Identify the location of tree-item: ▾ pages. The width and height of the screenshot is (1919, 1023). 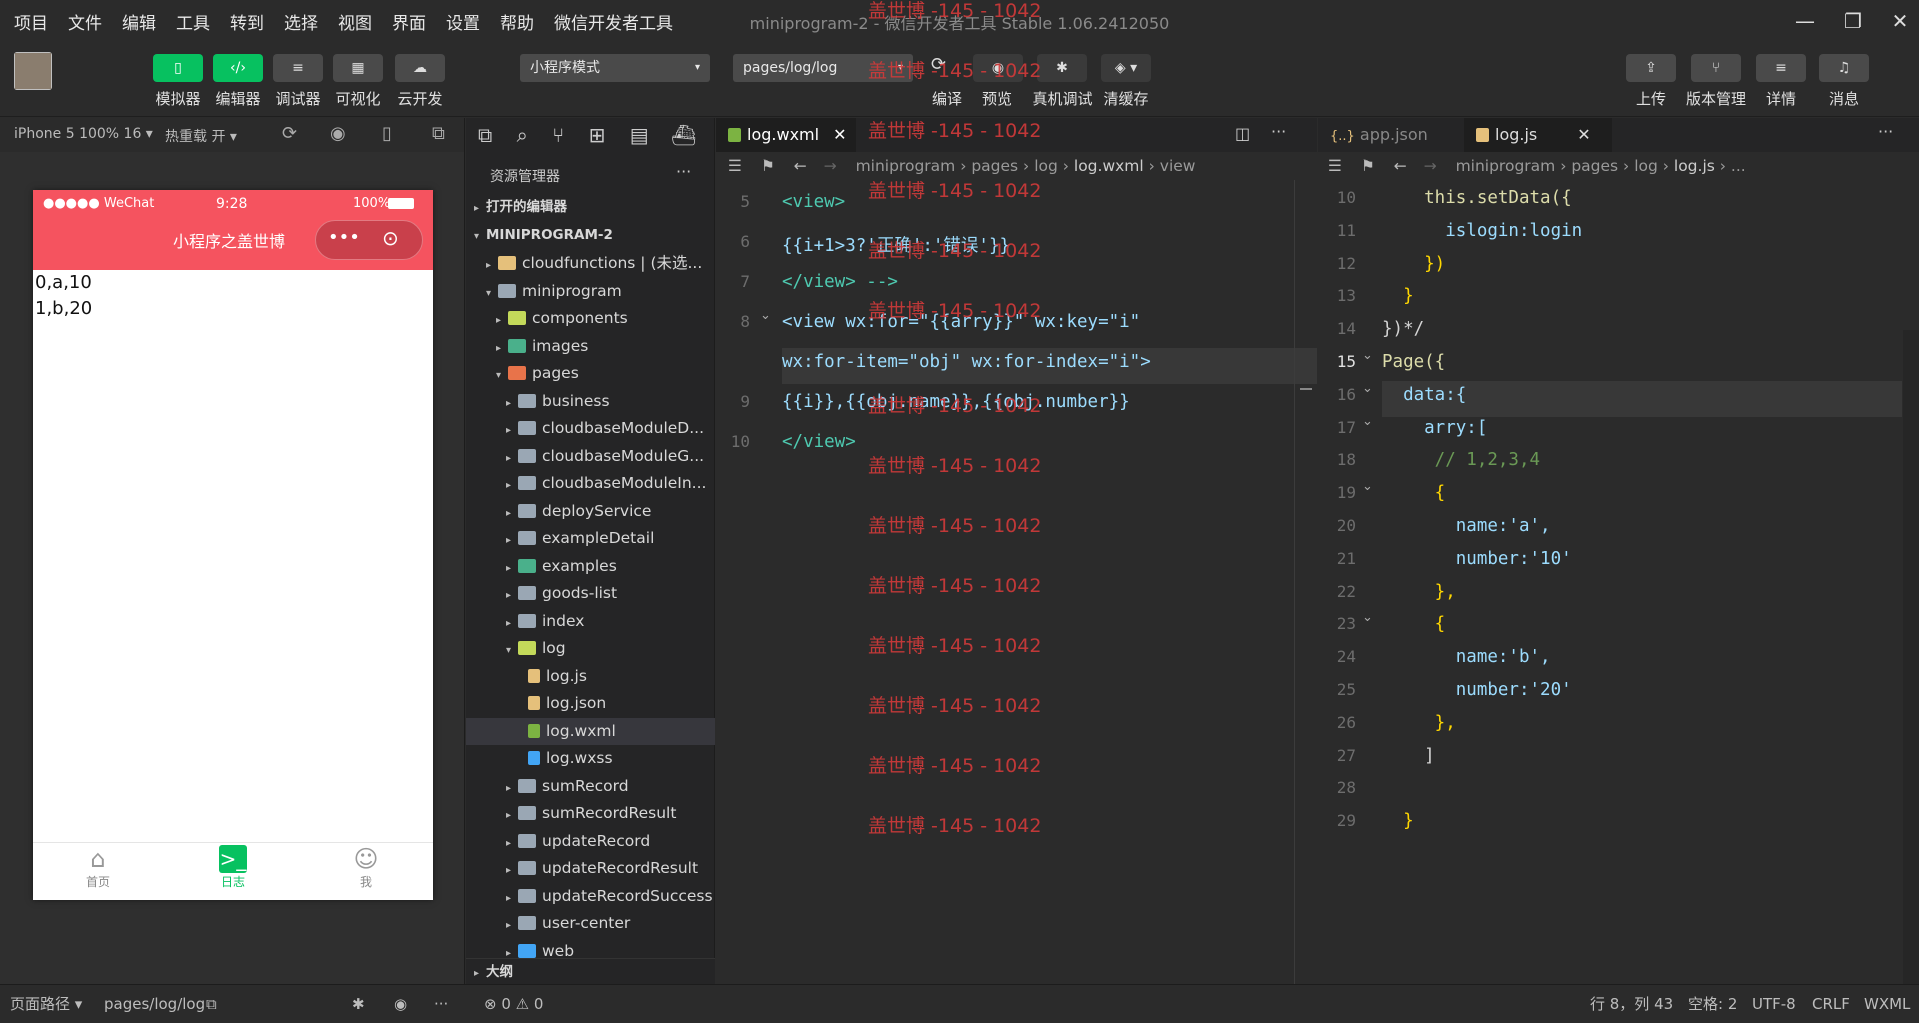
(590, 373).